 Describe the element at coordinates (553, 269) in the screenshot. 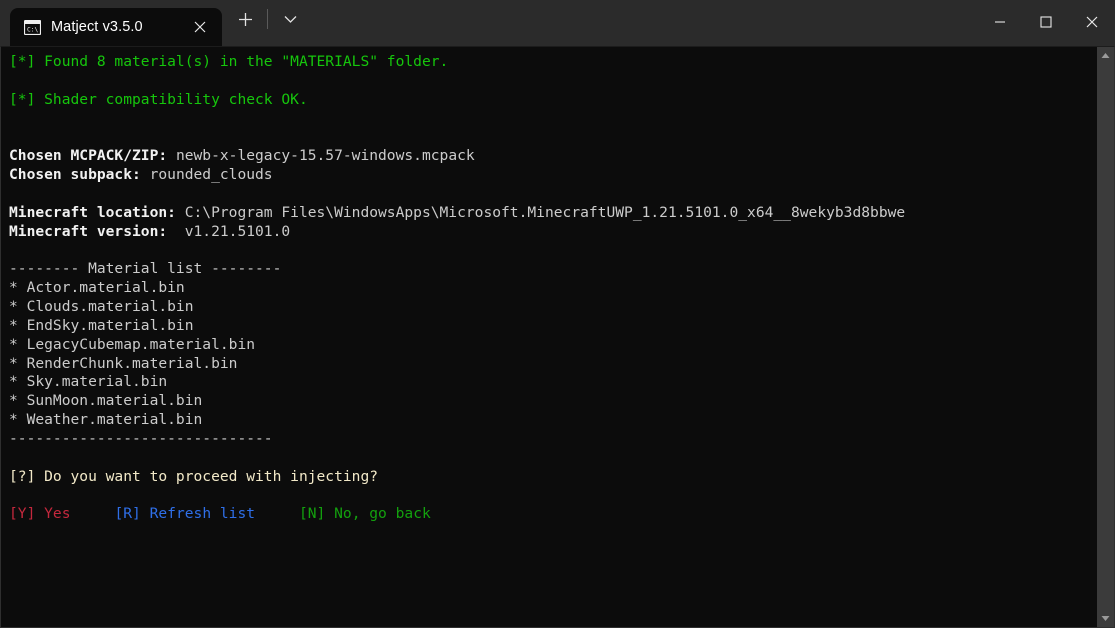

I see `terminal-line: -------- Material list --------` at that location.